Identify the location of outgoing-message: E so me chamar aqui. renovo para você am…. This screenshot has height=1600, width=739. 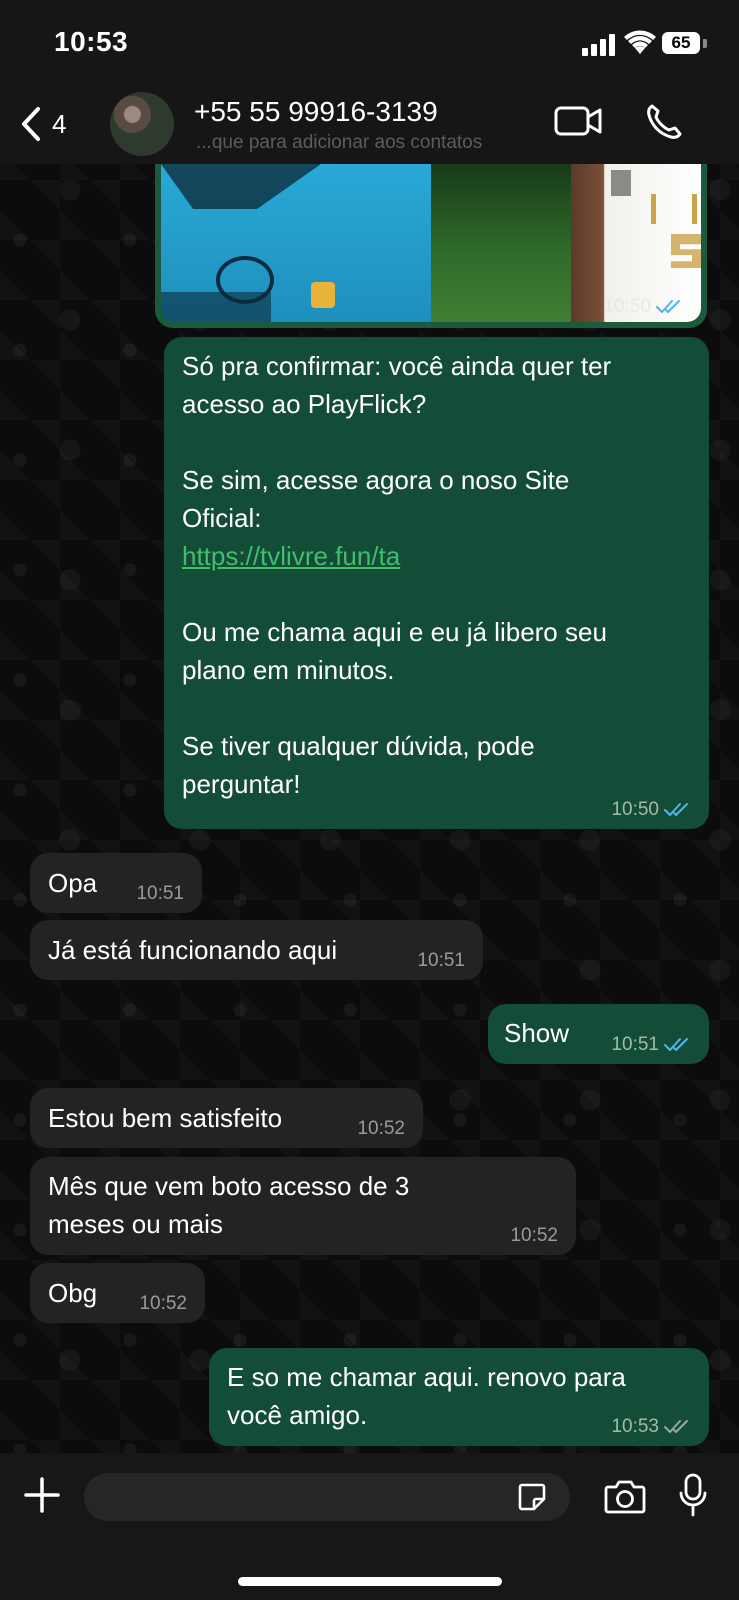
(459, 1397).